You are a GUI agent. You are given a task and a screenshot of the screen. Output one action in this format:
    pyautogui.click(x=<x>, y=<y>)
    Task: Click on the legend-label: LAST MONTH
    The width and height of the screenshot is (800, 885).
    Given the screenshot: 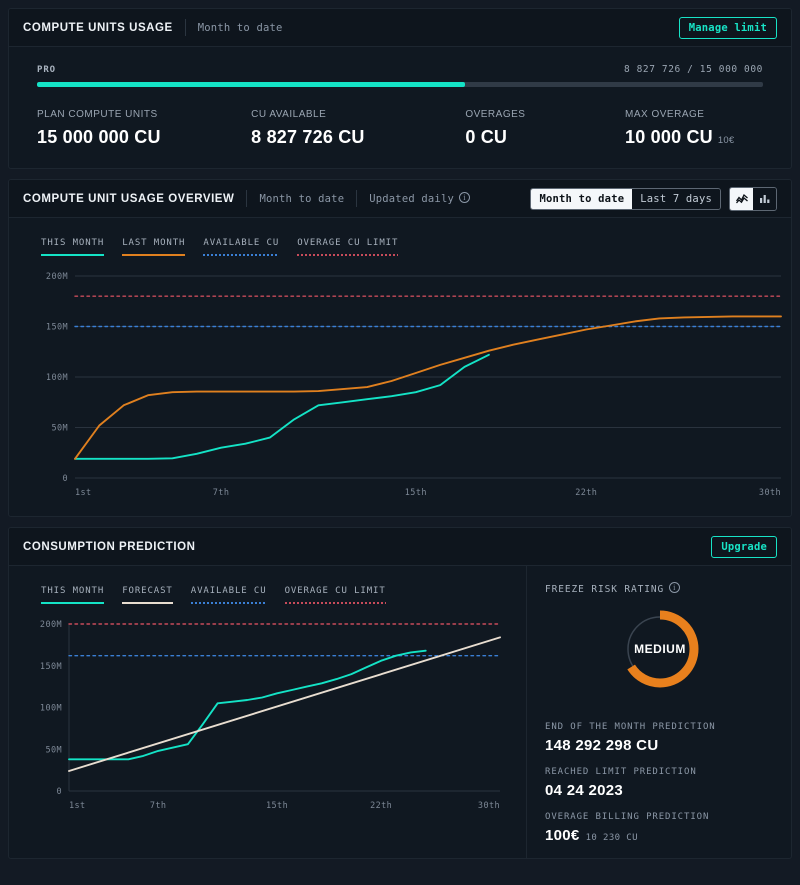 What is the action you would take?
    pyautogui.click(x=154, y=243)
    